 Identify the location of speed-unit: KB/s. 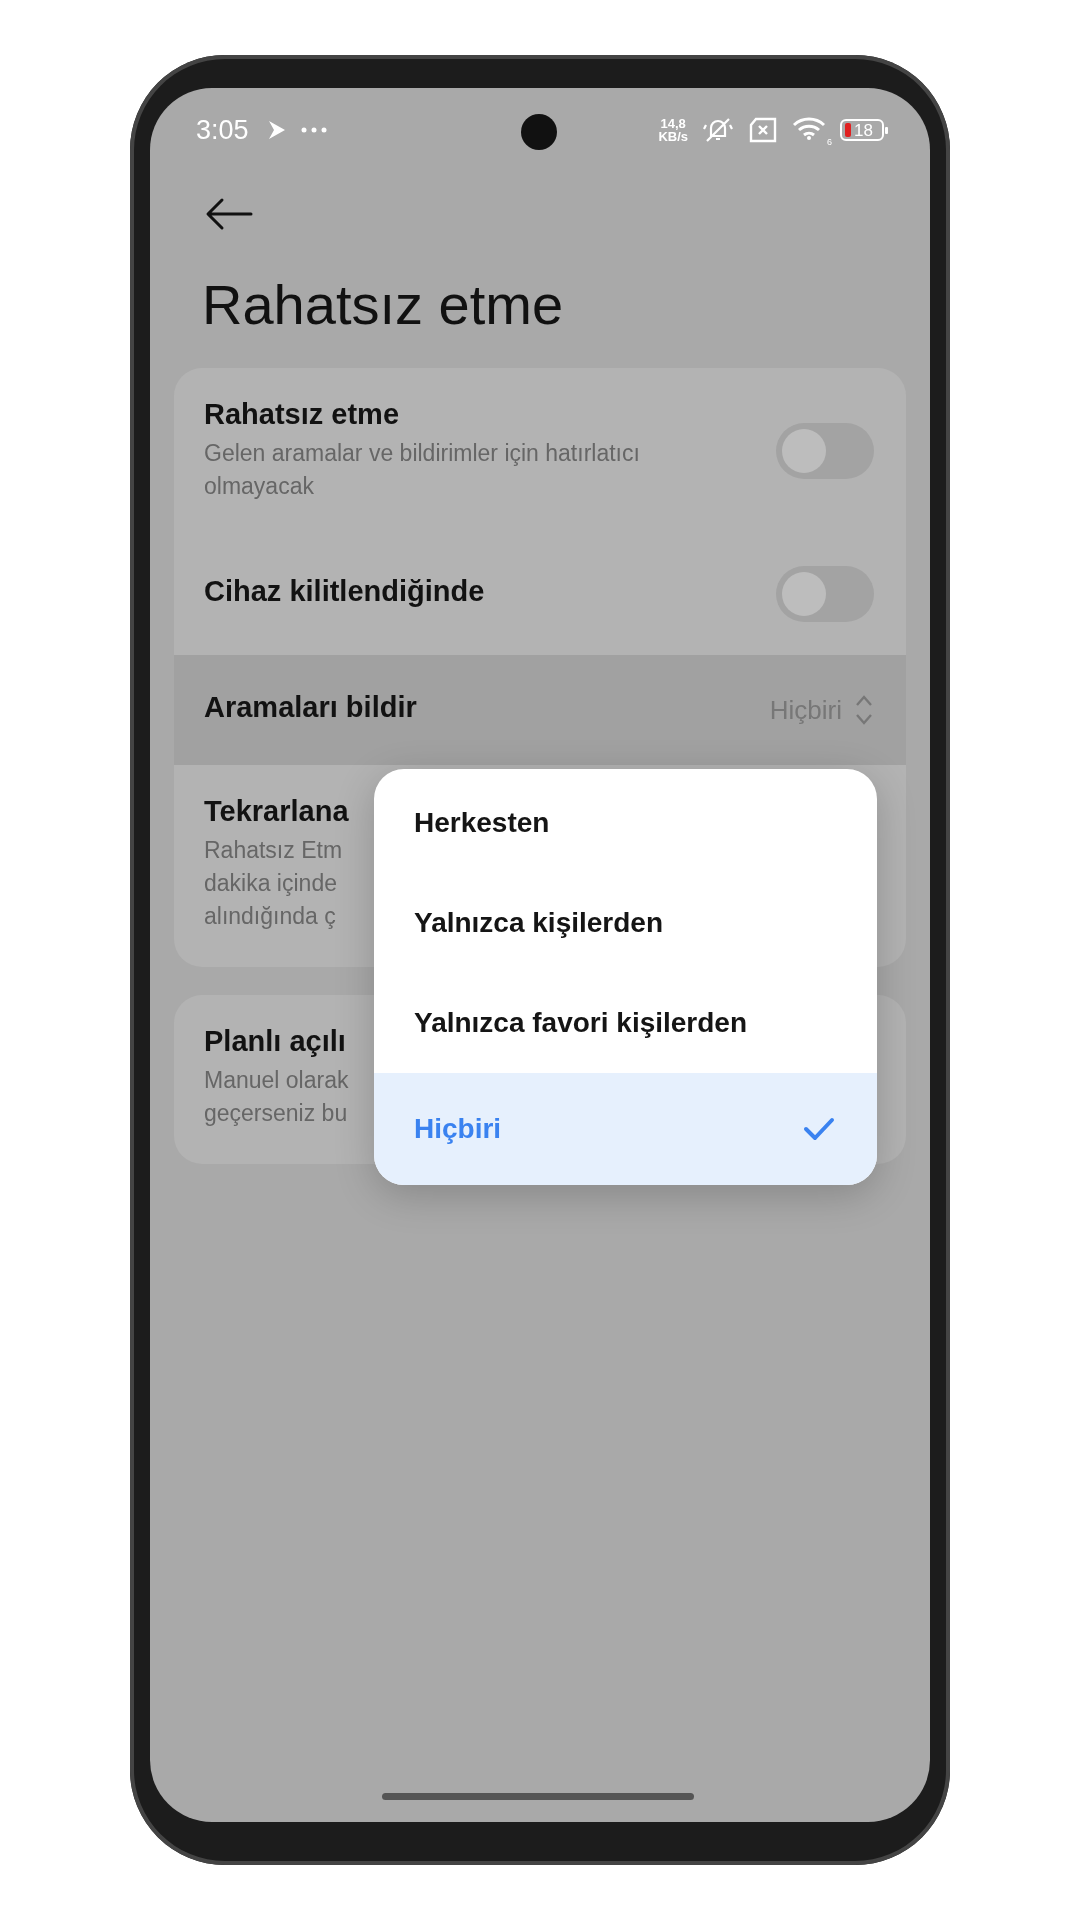
(673, 136).